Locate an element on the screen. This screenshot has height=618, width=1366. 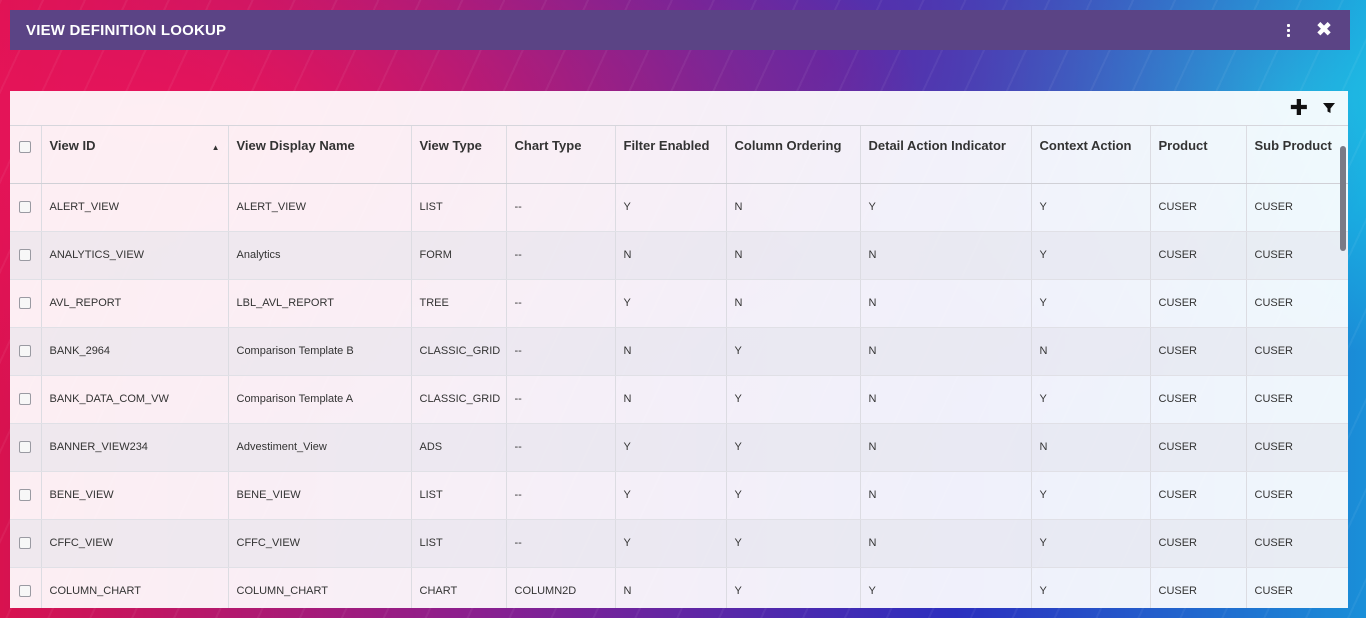
table-cell: TREE is located at coordinates (459, 303).